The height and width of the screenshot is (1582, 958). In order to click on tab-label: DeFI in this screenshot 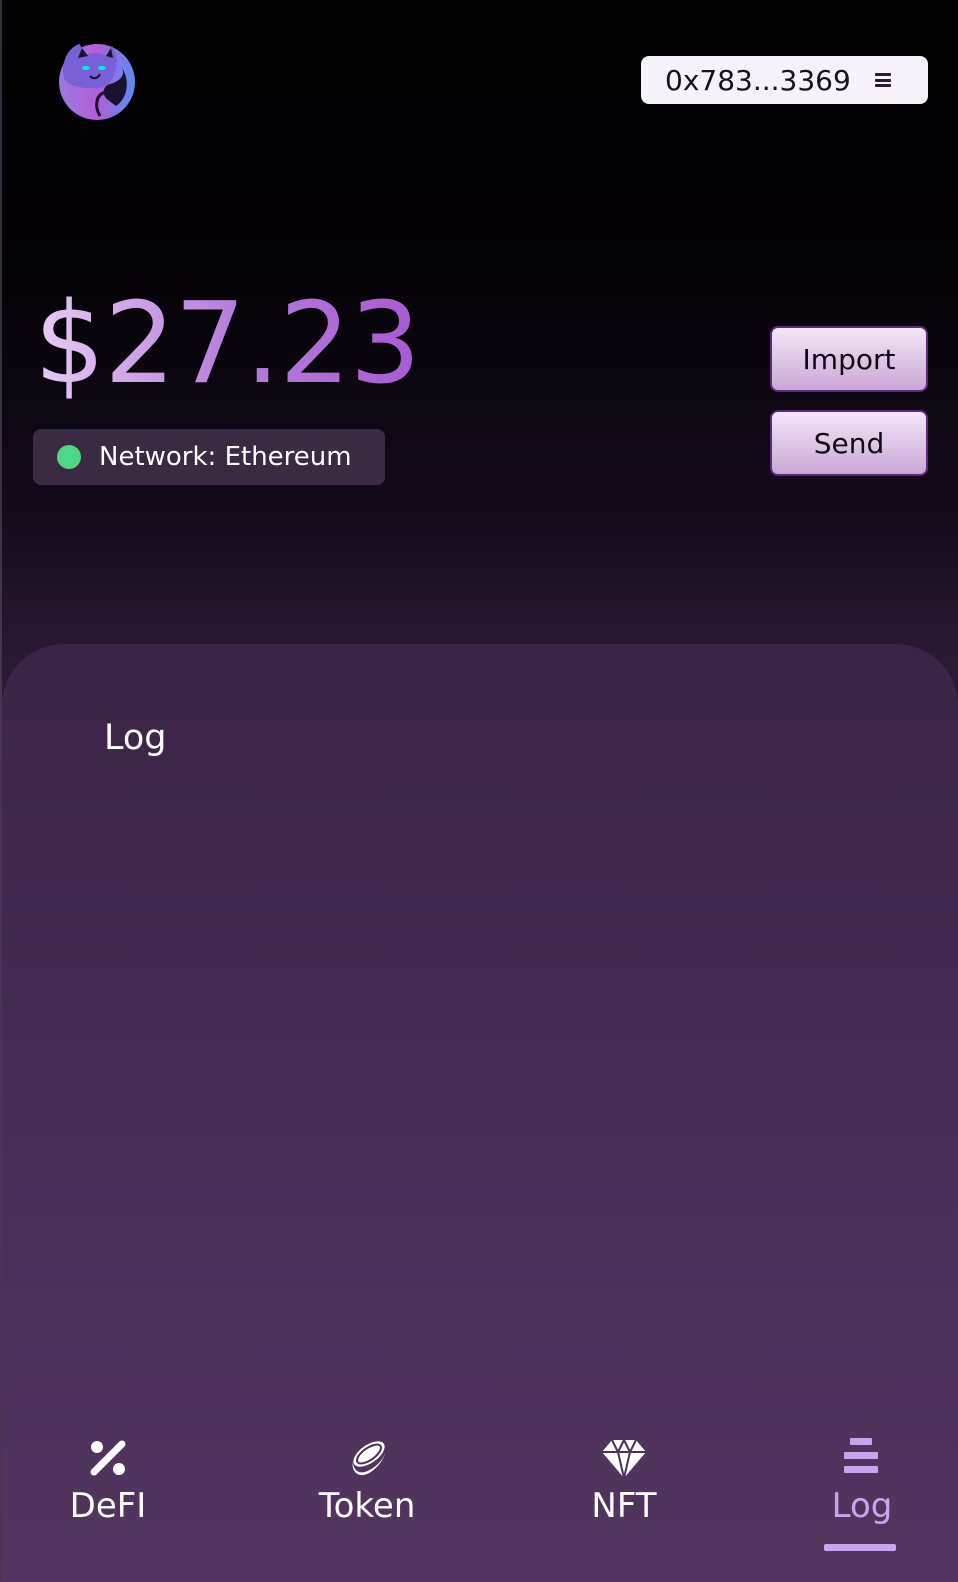, I will do `click(108, 1506)`.